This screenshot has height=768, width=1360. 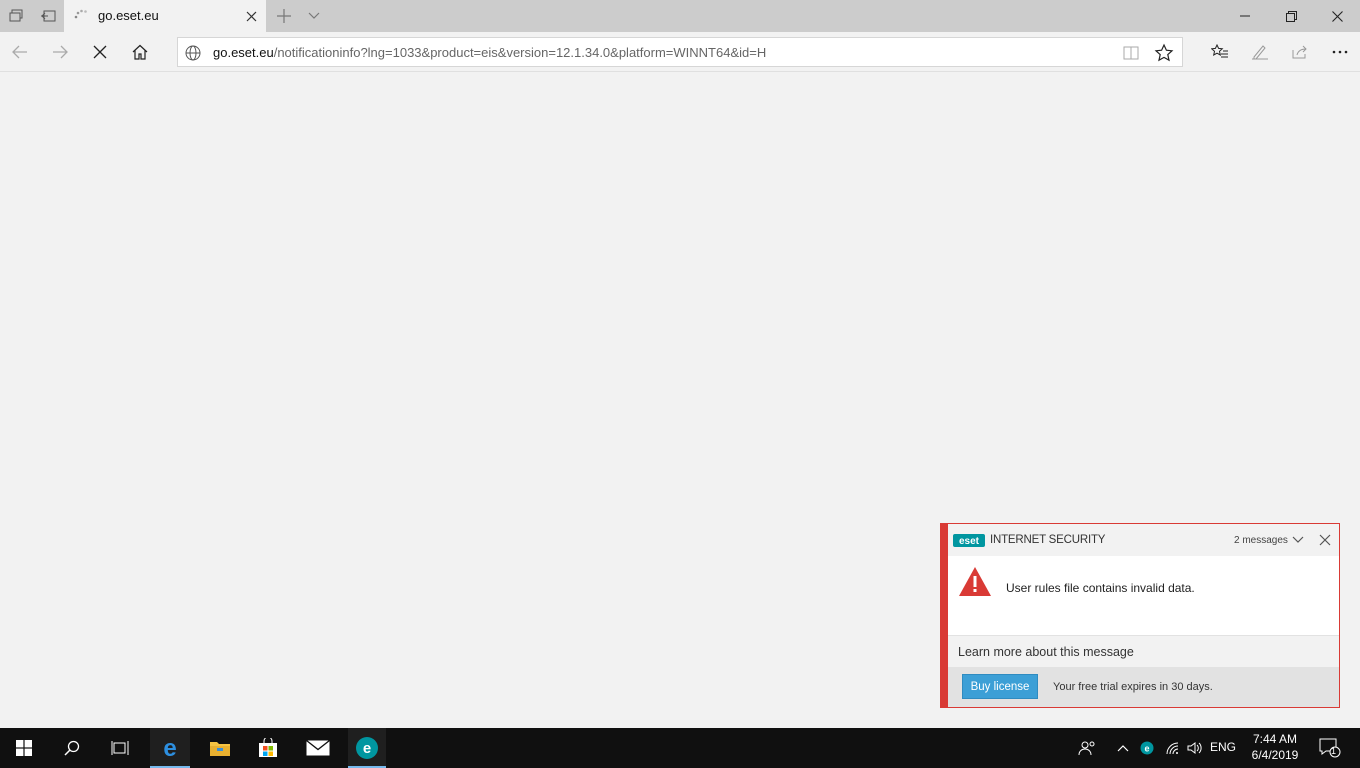 I want to click on restore-icon, so click(x=1291, y=16).